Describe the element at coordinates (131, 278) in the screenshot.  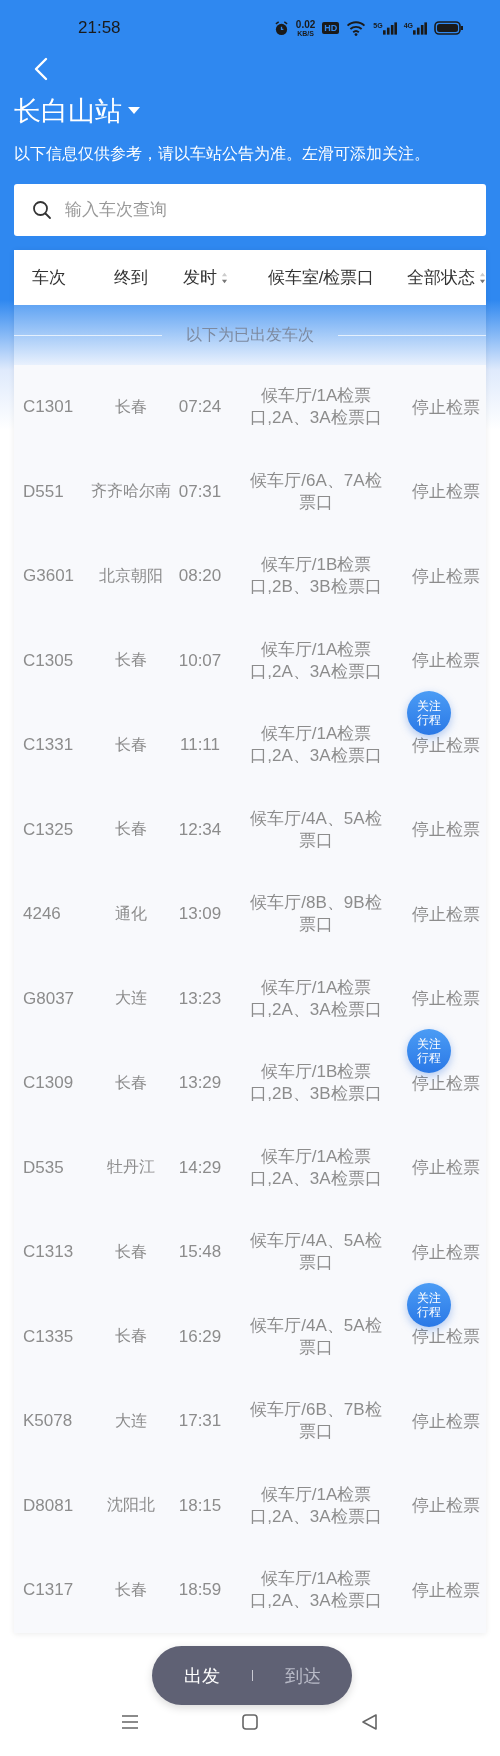
I see `column-header: 终到` at that location.